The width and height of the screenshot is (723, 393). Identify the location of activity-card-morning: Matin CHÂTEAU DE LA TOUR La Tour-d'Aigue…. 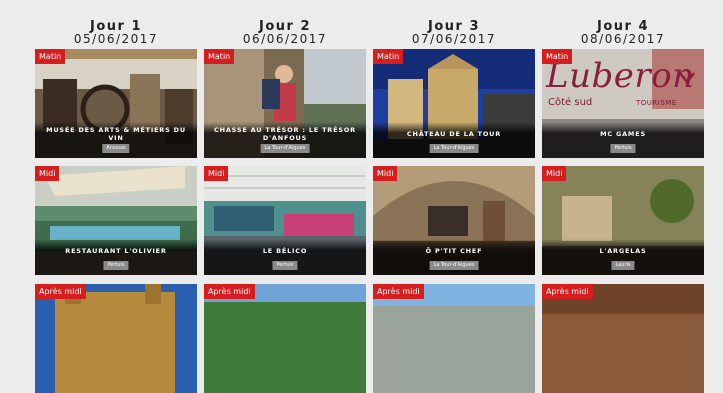
(454, 103).